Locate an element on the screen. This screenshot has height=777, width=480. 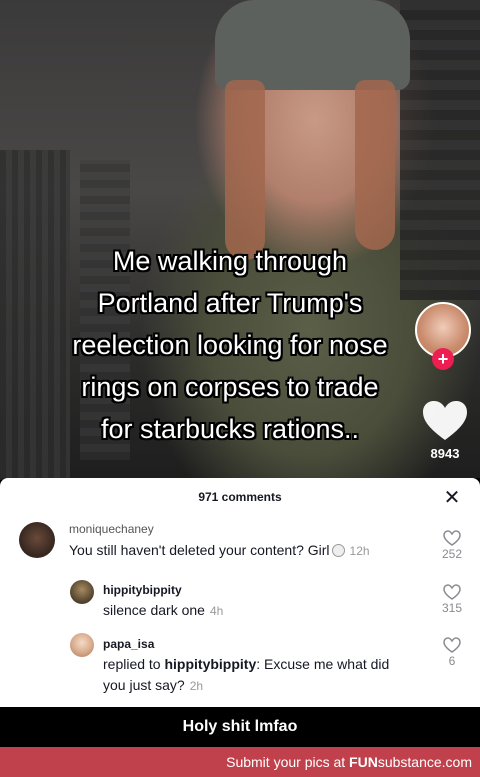
comment-like-button: 6 is located at coordinates (452, 652).